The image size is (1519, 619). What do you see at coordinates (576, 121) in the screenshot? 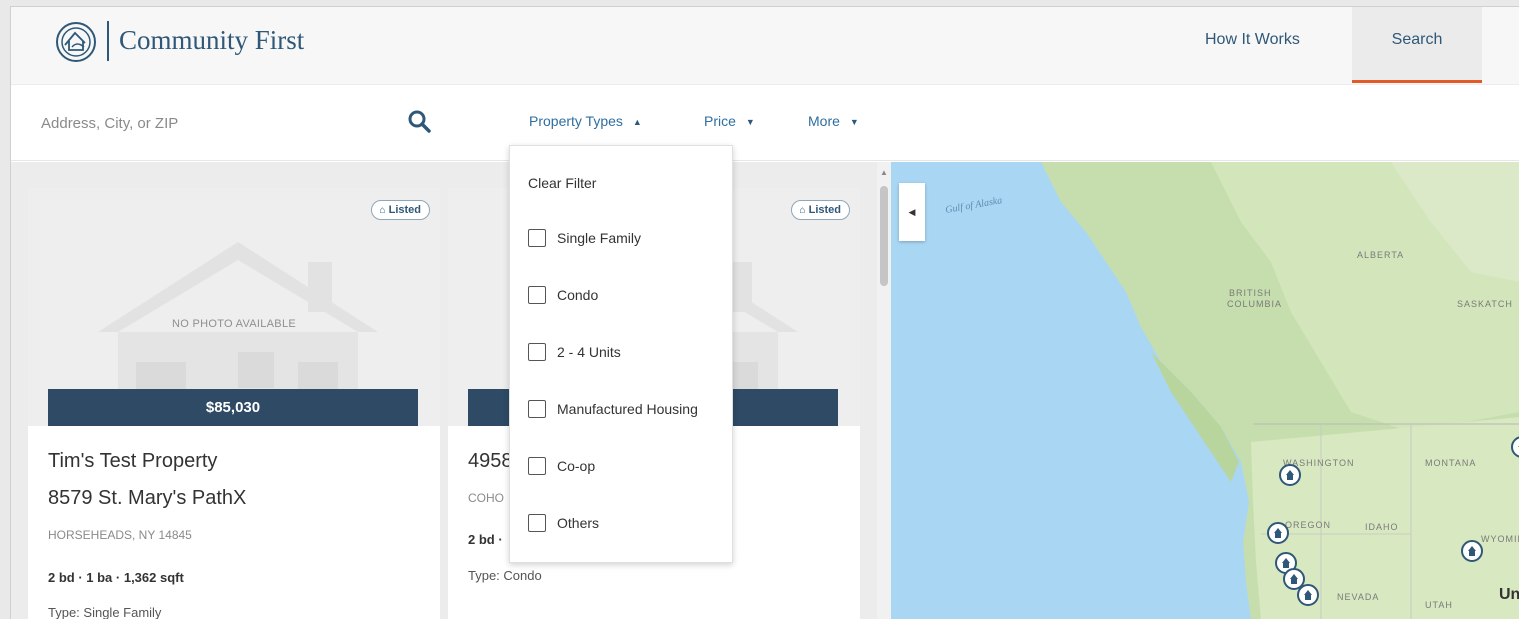
I see `property-types-label: Property Types` at bounding box center [576, 121].